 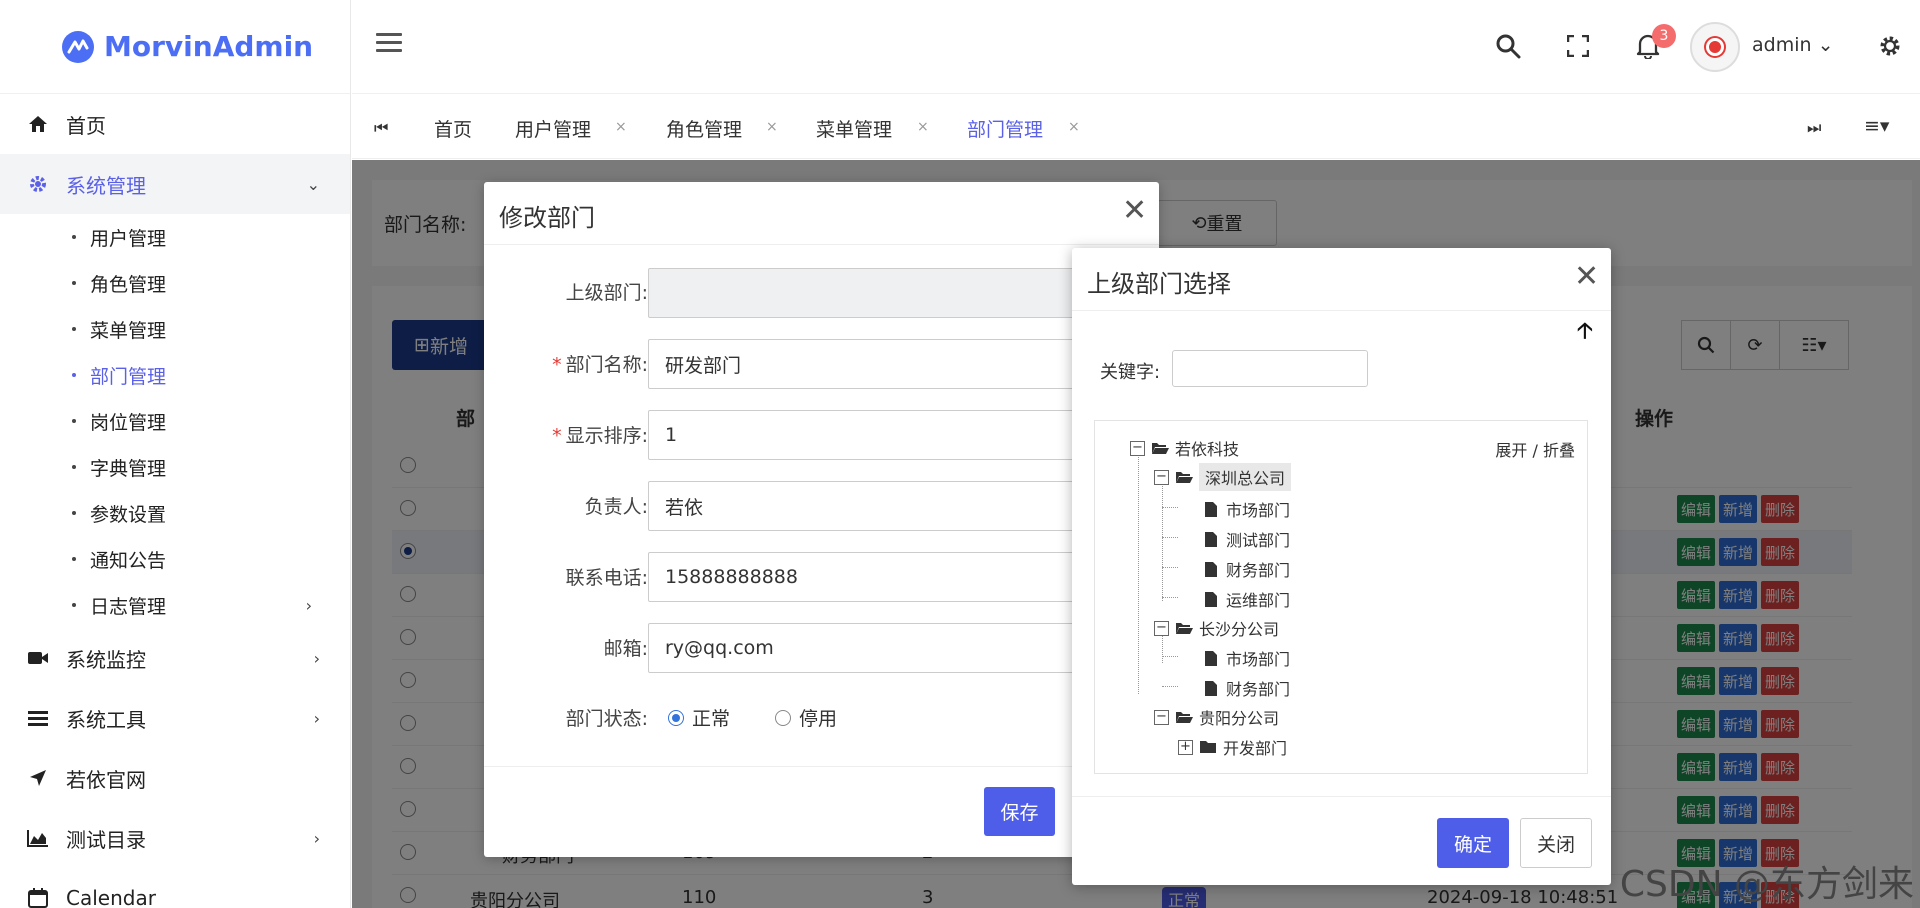 What do you see at coordinates (175, 329) in the screenshot?
I see `submenu-menu: 菜单管理` at bounding box center [175, 329].